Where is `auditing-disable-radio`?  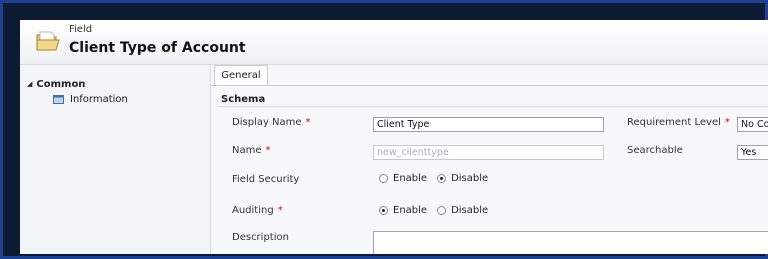 auditing-disable-radio is located at coordinates (442, 210).